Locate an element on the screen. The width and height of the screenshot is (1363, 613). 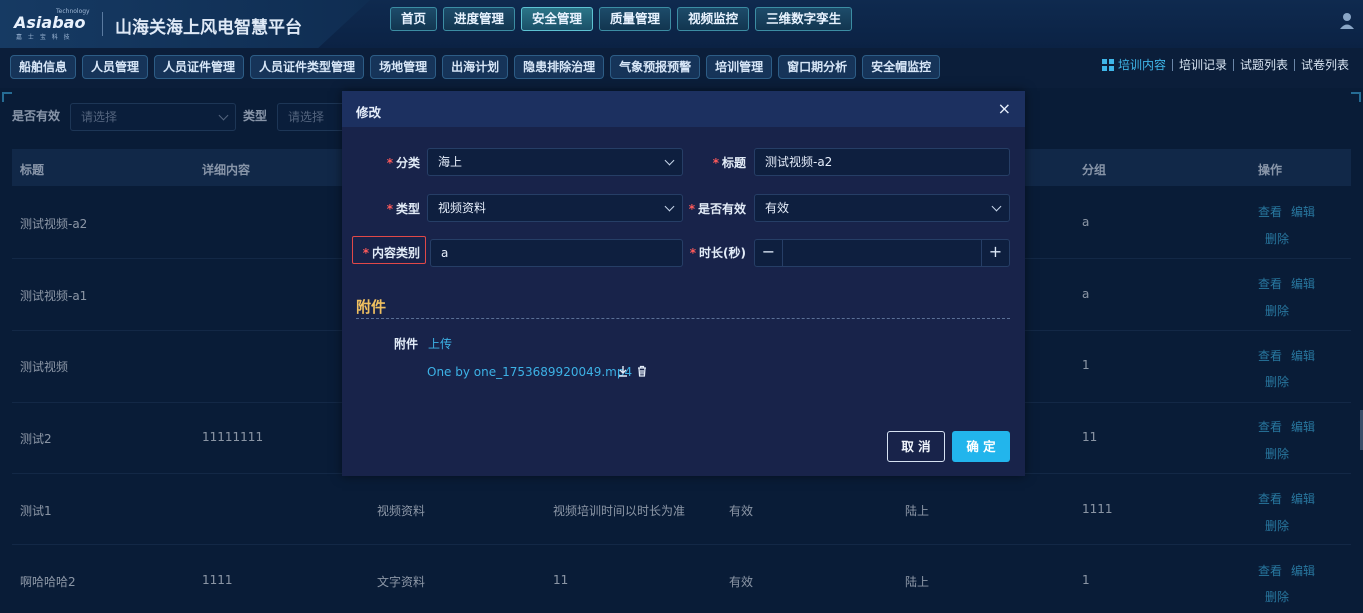
training-tabs: 培训内容 培训记录 试题列表 试卷列表 is located at coordinates (1225, 65).